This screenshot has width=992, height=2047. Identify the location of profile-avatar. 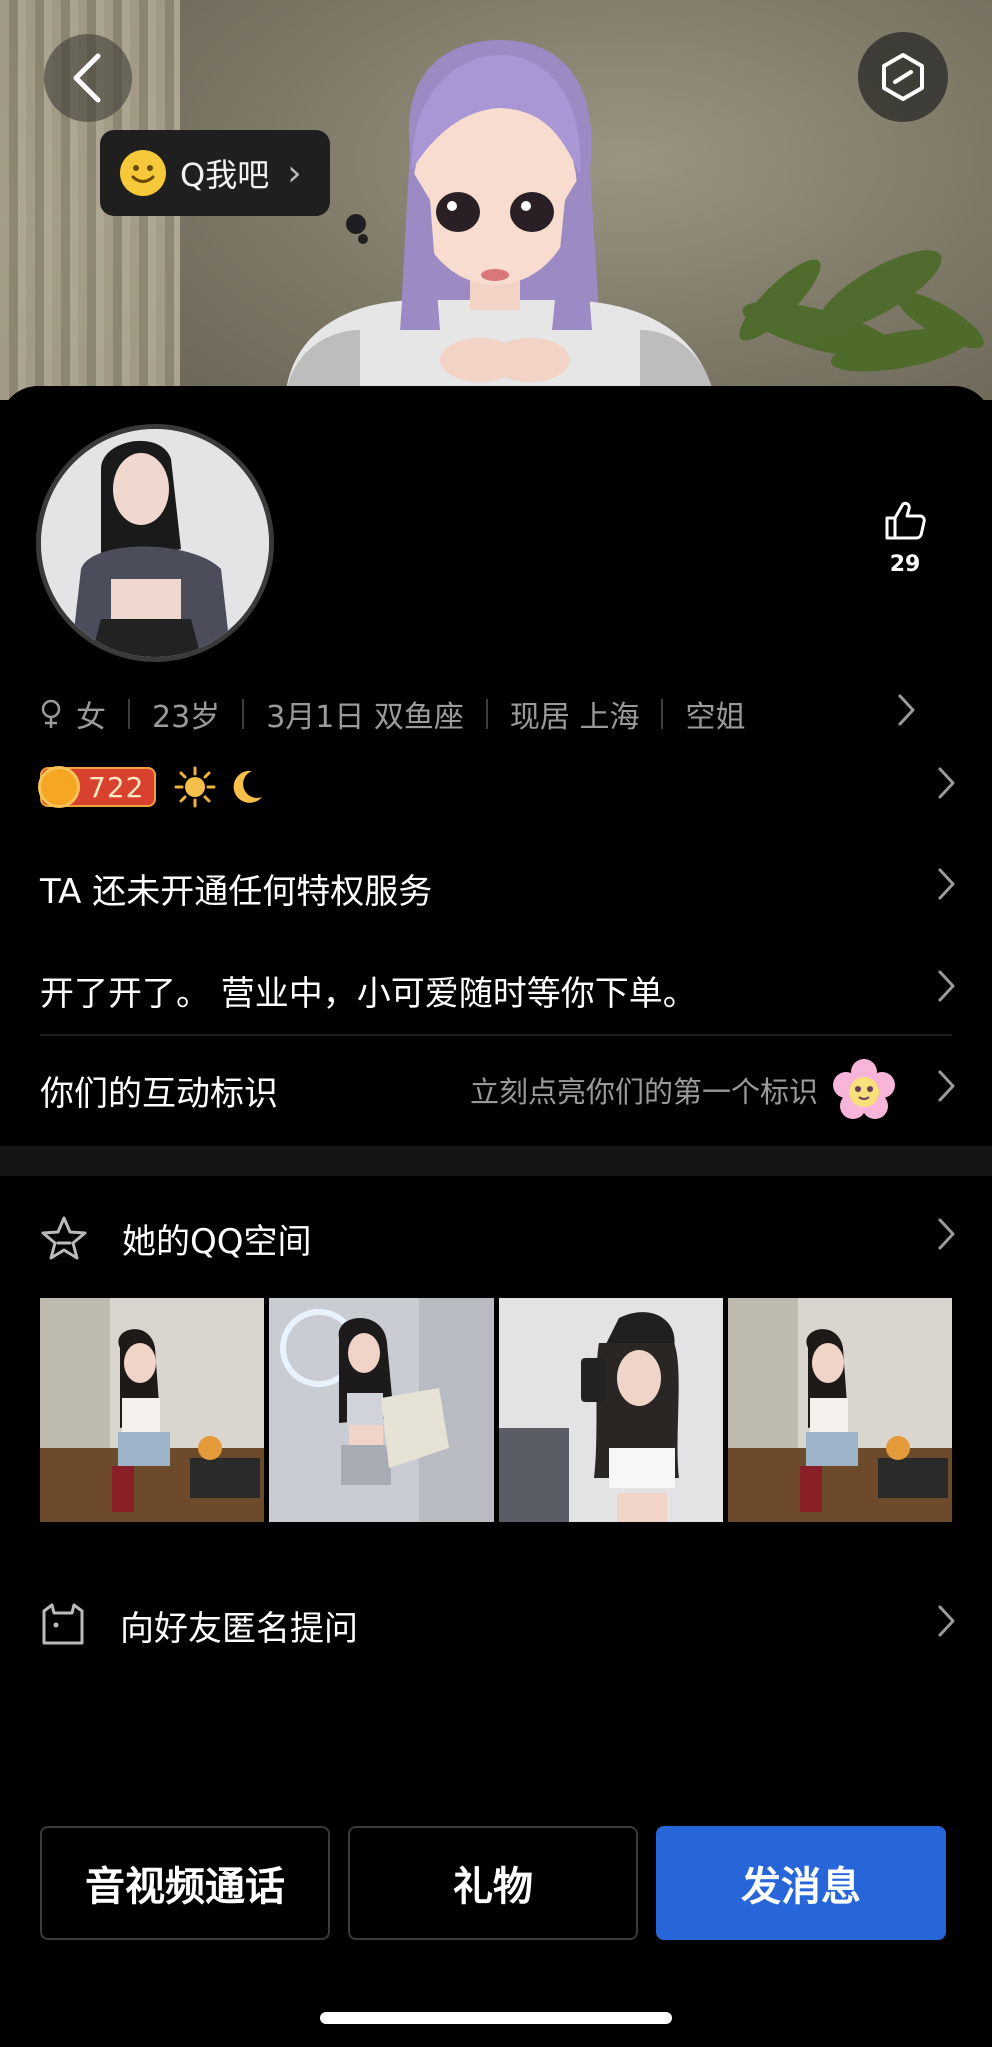
(155, 543).